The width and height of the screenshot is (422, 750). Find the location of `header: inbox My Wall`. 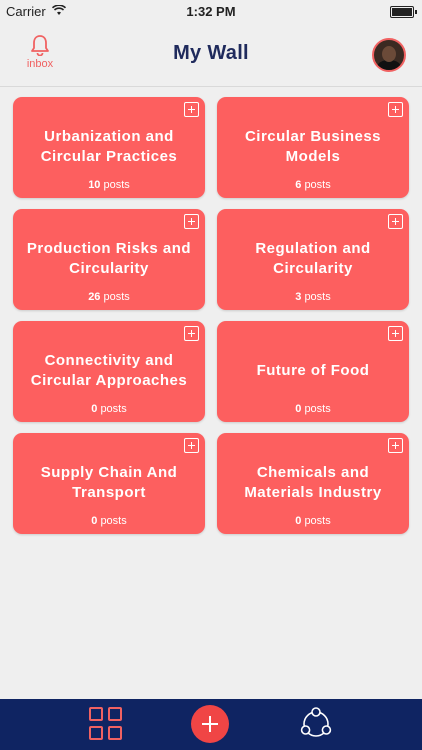

header: inbox My Wall is located at coordinates (211, 54).